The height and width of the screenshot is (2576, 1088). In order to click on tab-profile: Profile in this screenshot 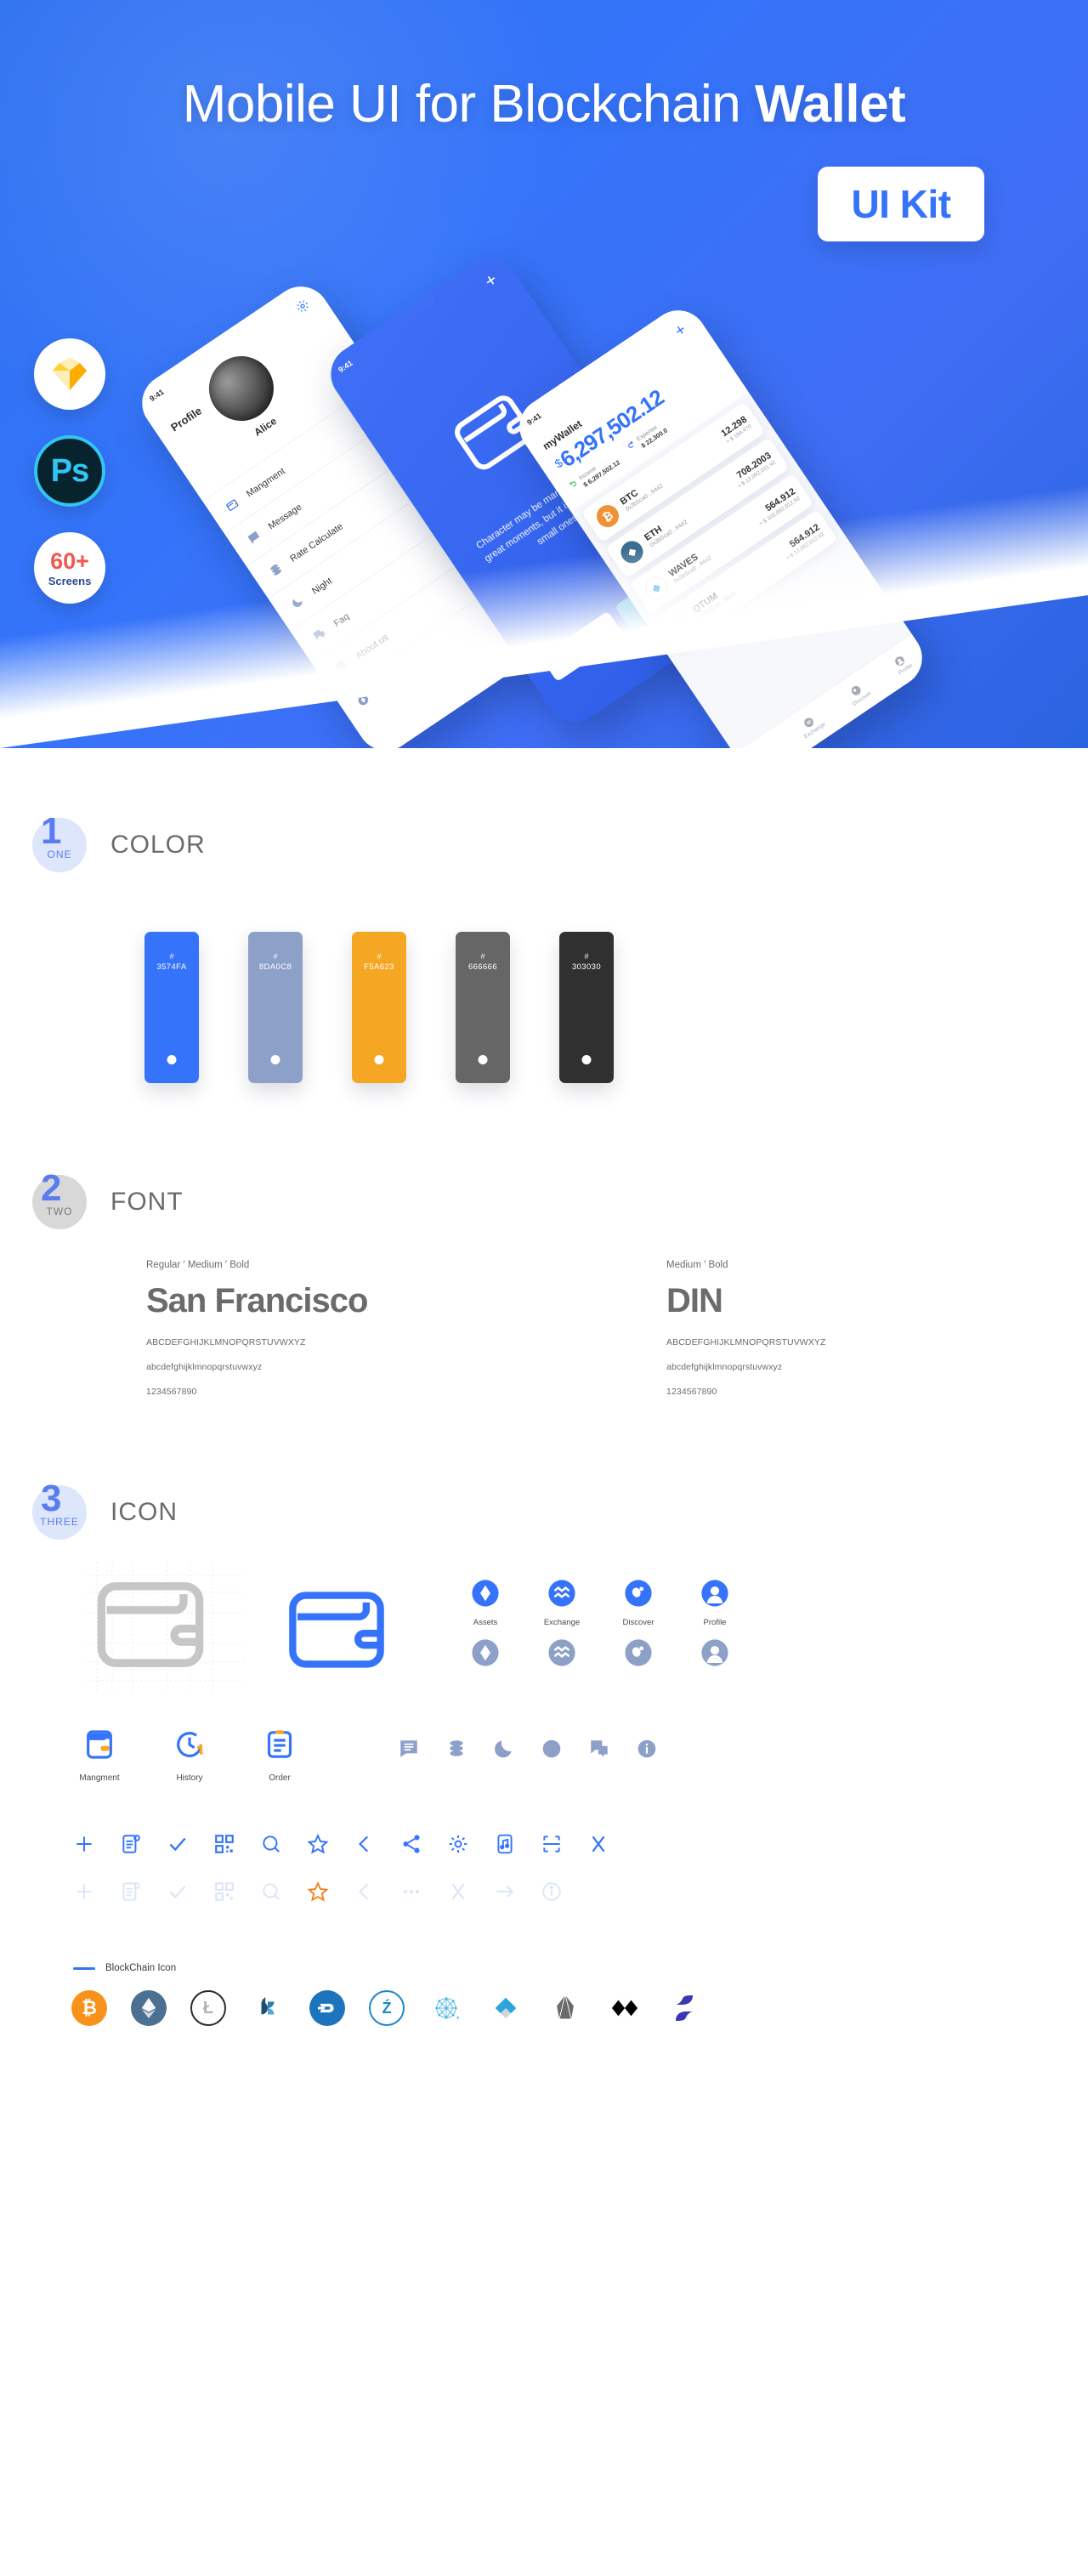, I will do `click(902, 664)`.